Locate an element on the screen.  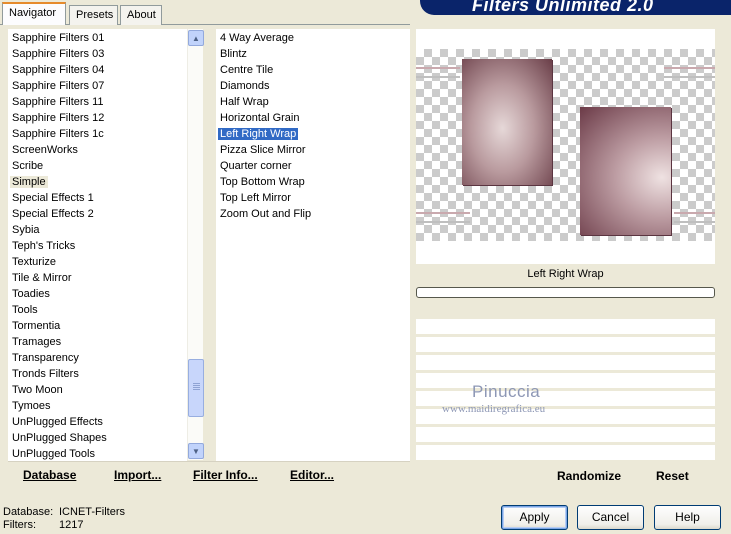
scroll-down-button: ▼ is located at coordinates (196, 451).